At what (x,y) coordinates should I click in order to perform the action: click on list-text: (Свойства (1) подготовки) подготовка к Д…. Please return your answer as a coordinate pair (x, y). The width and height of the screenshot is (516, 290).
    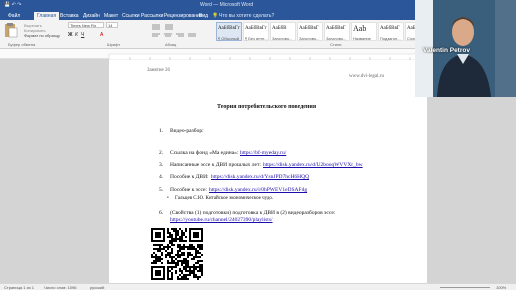
    Looking at the image, I should click on (253, 213).